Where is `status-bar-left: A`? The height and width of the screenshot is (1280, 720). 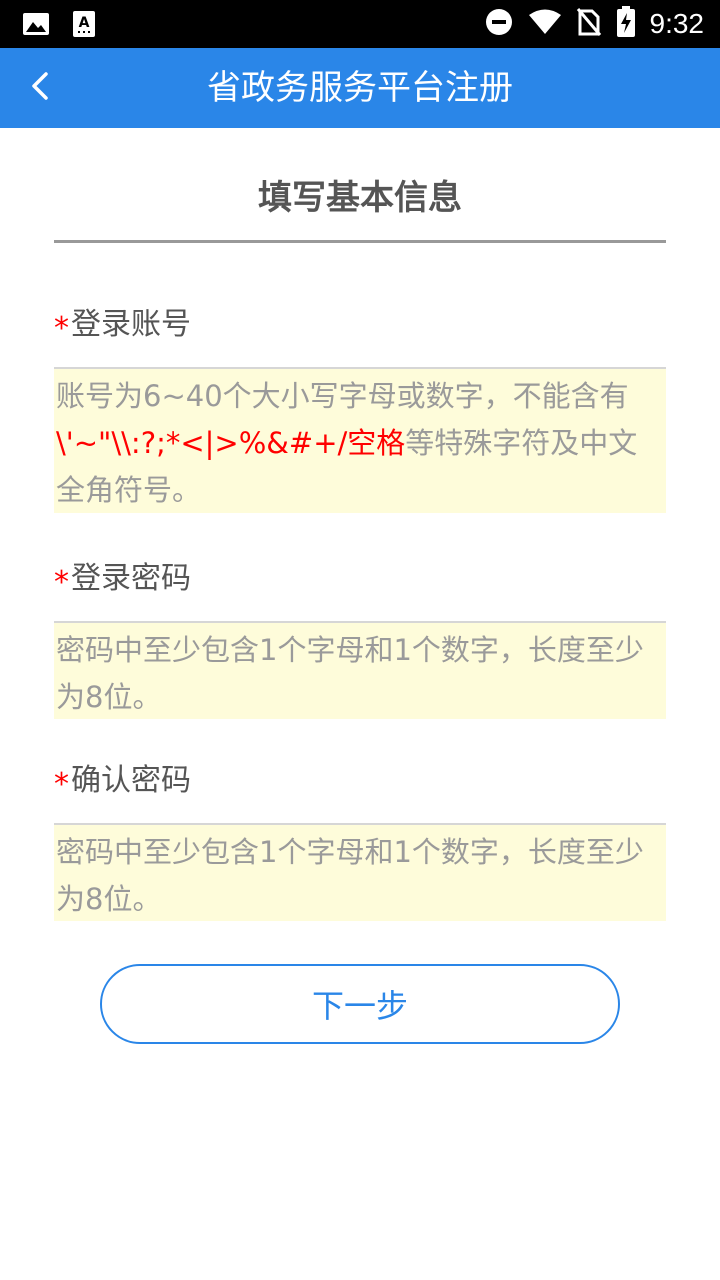
status-bar-left: A is located at coordinates (59, 26).